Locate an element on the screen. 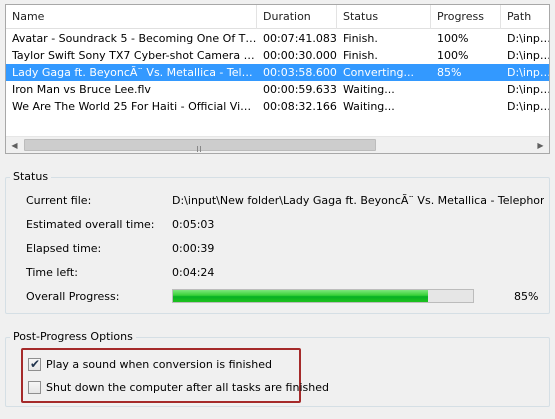 Image resolution: width=555 pixels, height=419 pixels. post-progress-options-title: Post-Progress Options is located at coordinates (73, 337).